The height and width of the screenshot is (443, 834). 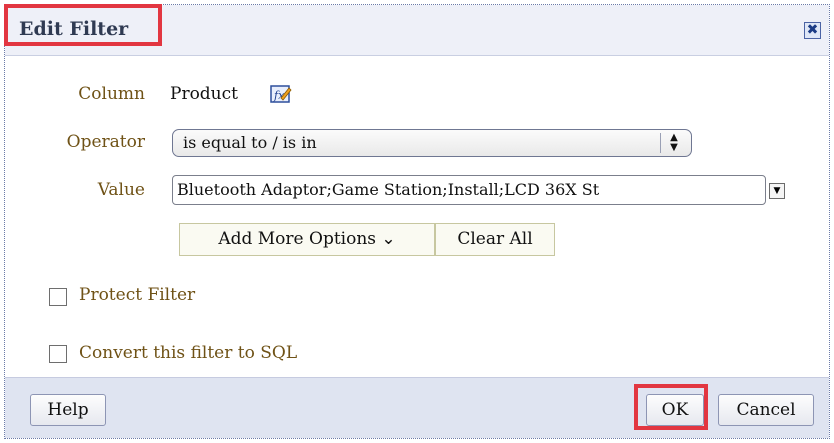 I want to click on dialog-titlebar: Edit Filter ✖, so click(x=416, y=30).